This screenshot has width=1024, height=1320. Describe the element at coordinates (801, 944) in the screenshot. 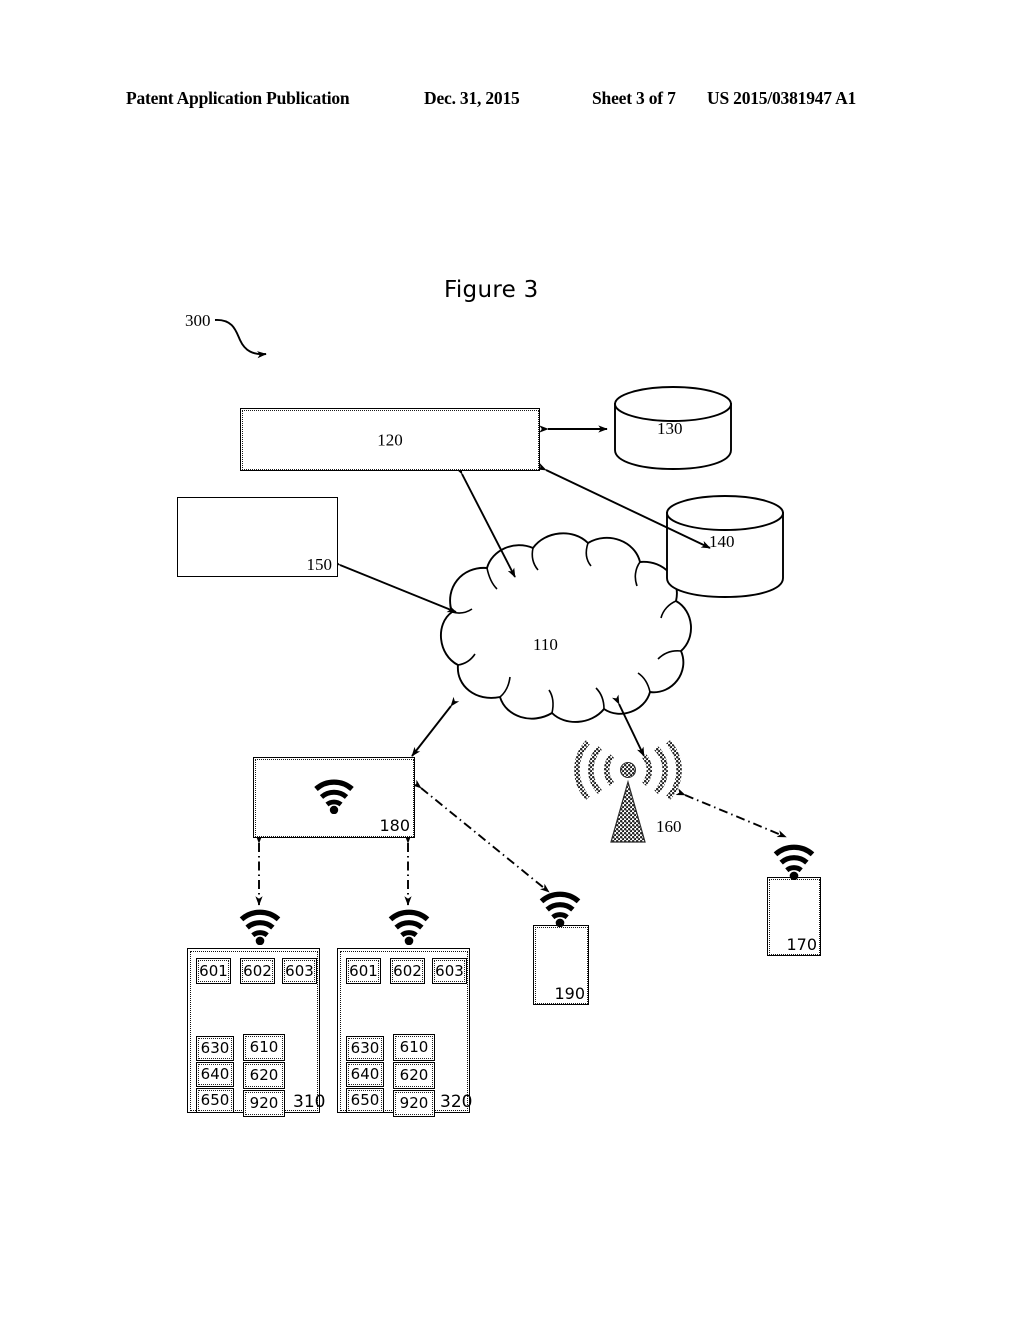

I see `mobile-device-170-label: 170` at that location.